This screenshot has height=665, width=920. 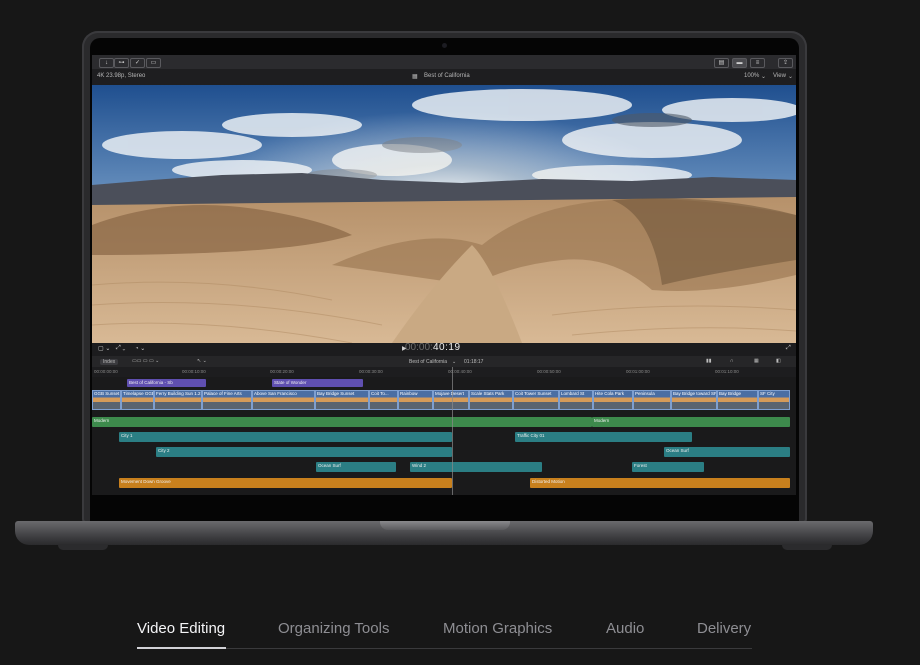 What do you see at coordinates (721, 63) in the screenshot?
I see `layout-icon: ▤` at bounding box center [721, 63].